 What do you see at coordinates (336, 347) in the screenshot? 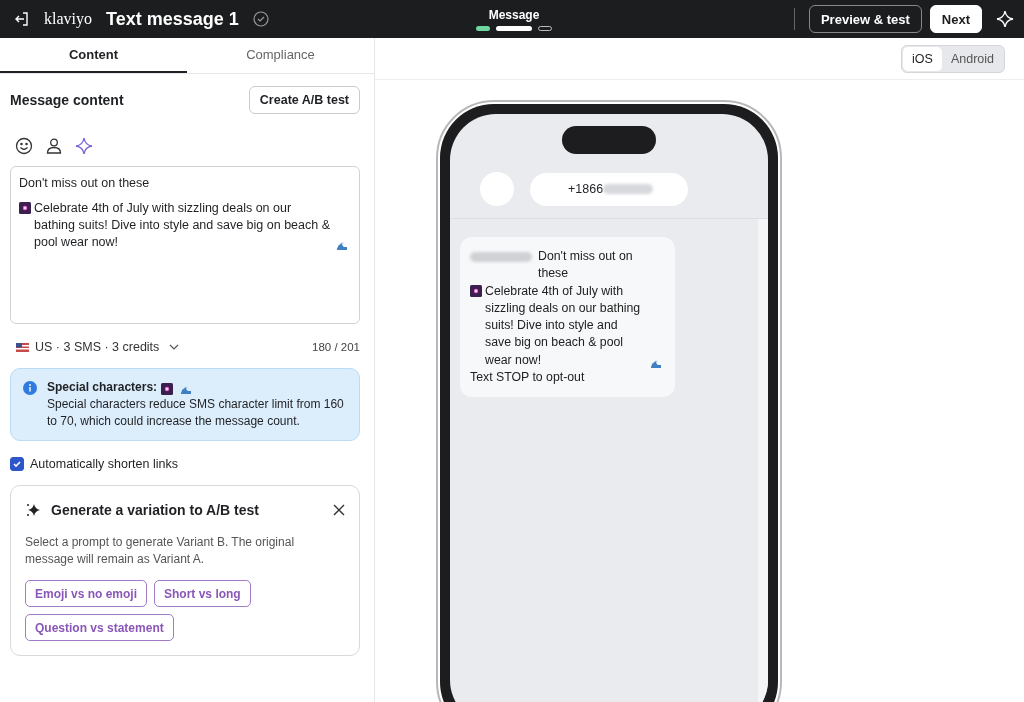
I see `character-count: 180 / 201` at bounding box center [336, 347].